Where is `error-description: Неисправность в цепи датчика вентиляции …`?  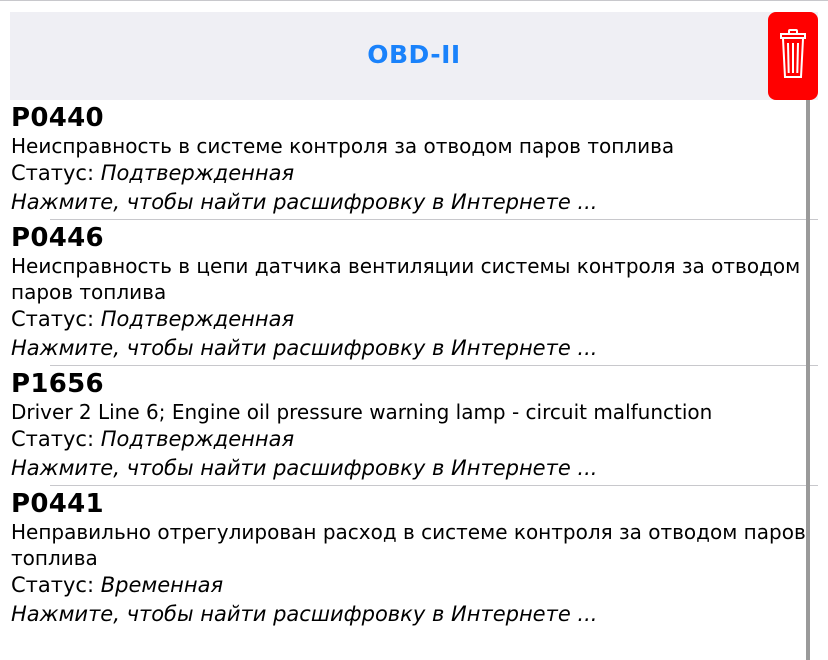
error-description: Неисправность в цепи датчика вентиляции … is located at coordinates (406, 279).